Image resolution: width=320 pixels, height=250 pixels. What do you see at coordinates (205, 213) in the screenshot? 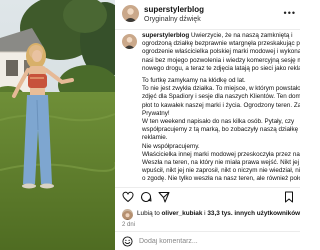
I see `likes-middle: i` at bounding box center [205, 213].